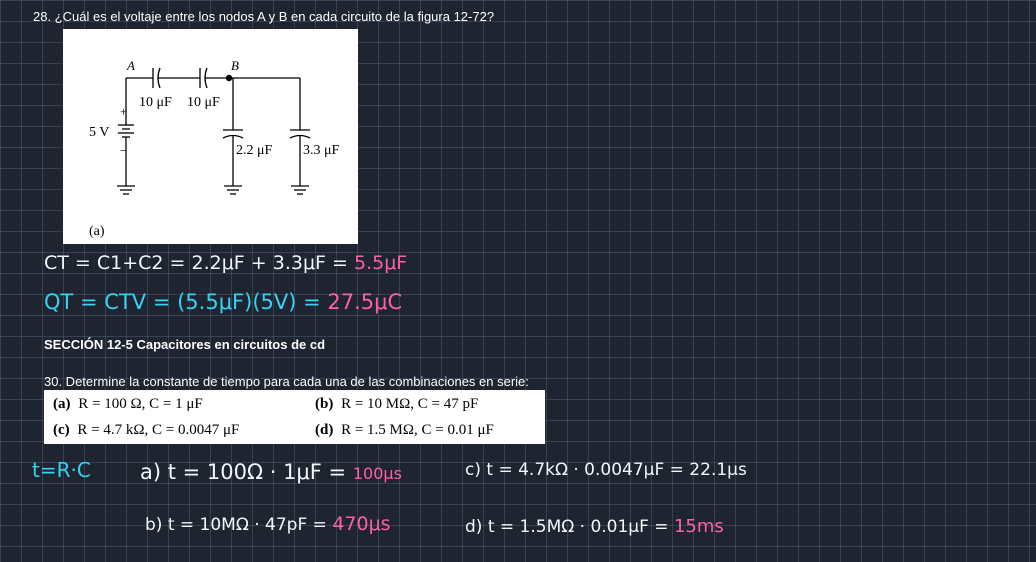 This screenshot has width=1036, height=562. Describe the element at coordinates (203, 102) in the screenshot. I see `cap2-label: 10 μF` at that location.